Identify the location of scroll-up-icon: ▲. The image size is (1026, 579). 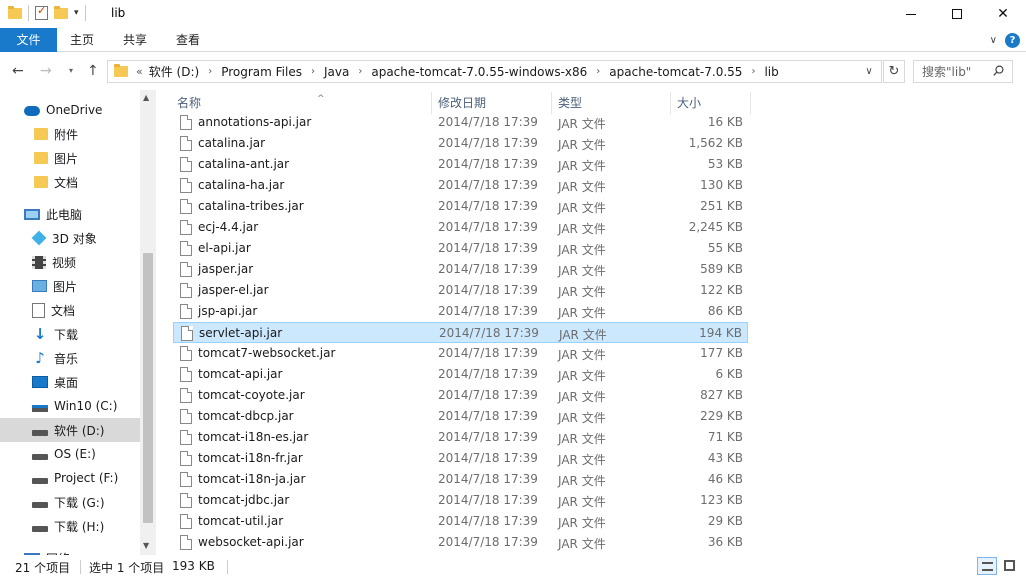
(146, 97).